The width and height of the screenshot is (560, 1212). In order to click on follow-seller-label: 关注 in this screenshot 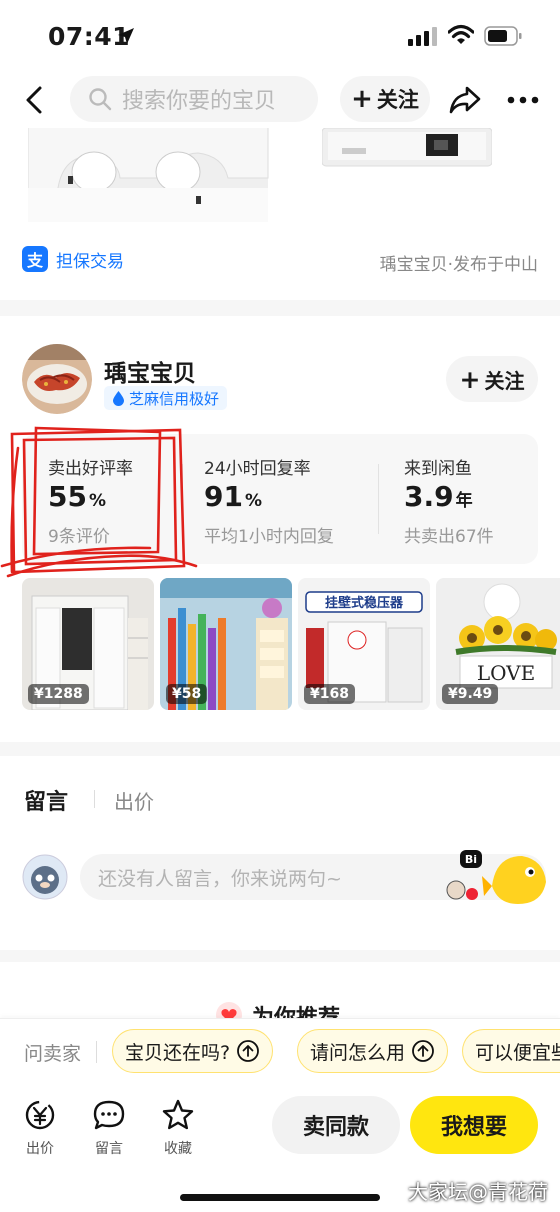, I will do `click(504, 380)`.